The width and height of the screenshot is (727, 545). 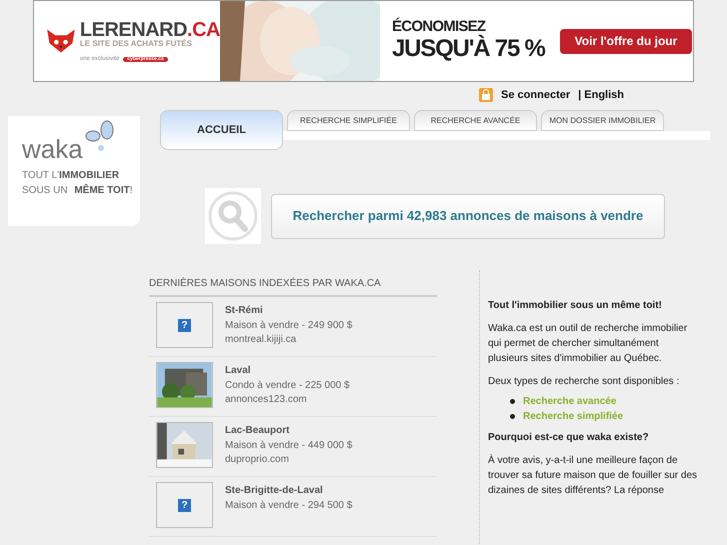 What do you see at coordinates (469, 49) in the screenshot?
I see `promo-headline: JUSQU'À 75 %` at bounding box center [469, 49].